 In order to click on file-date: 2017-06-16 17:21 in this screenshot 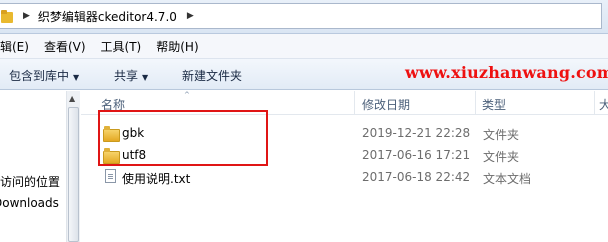, I will do `click(416, 155)`.